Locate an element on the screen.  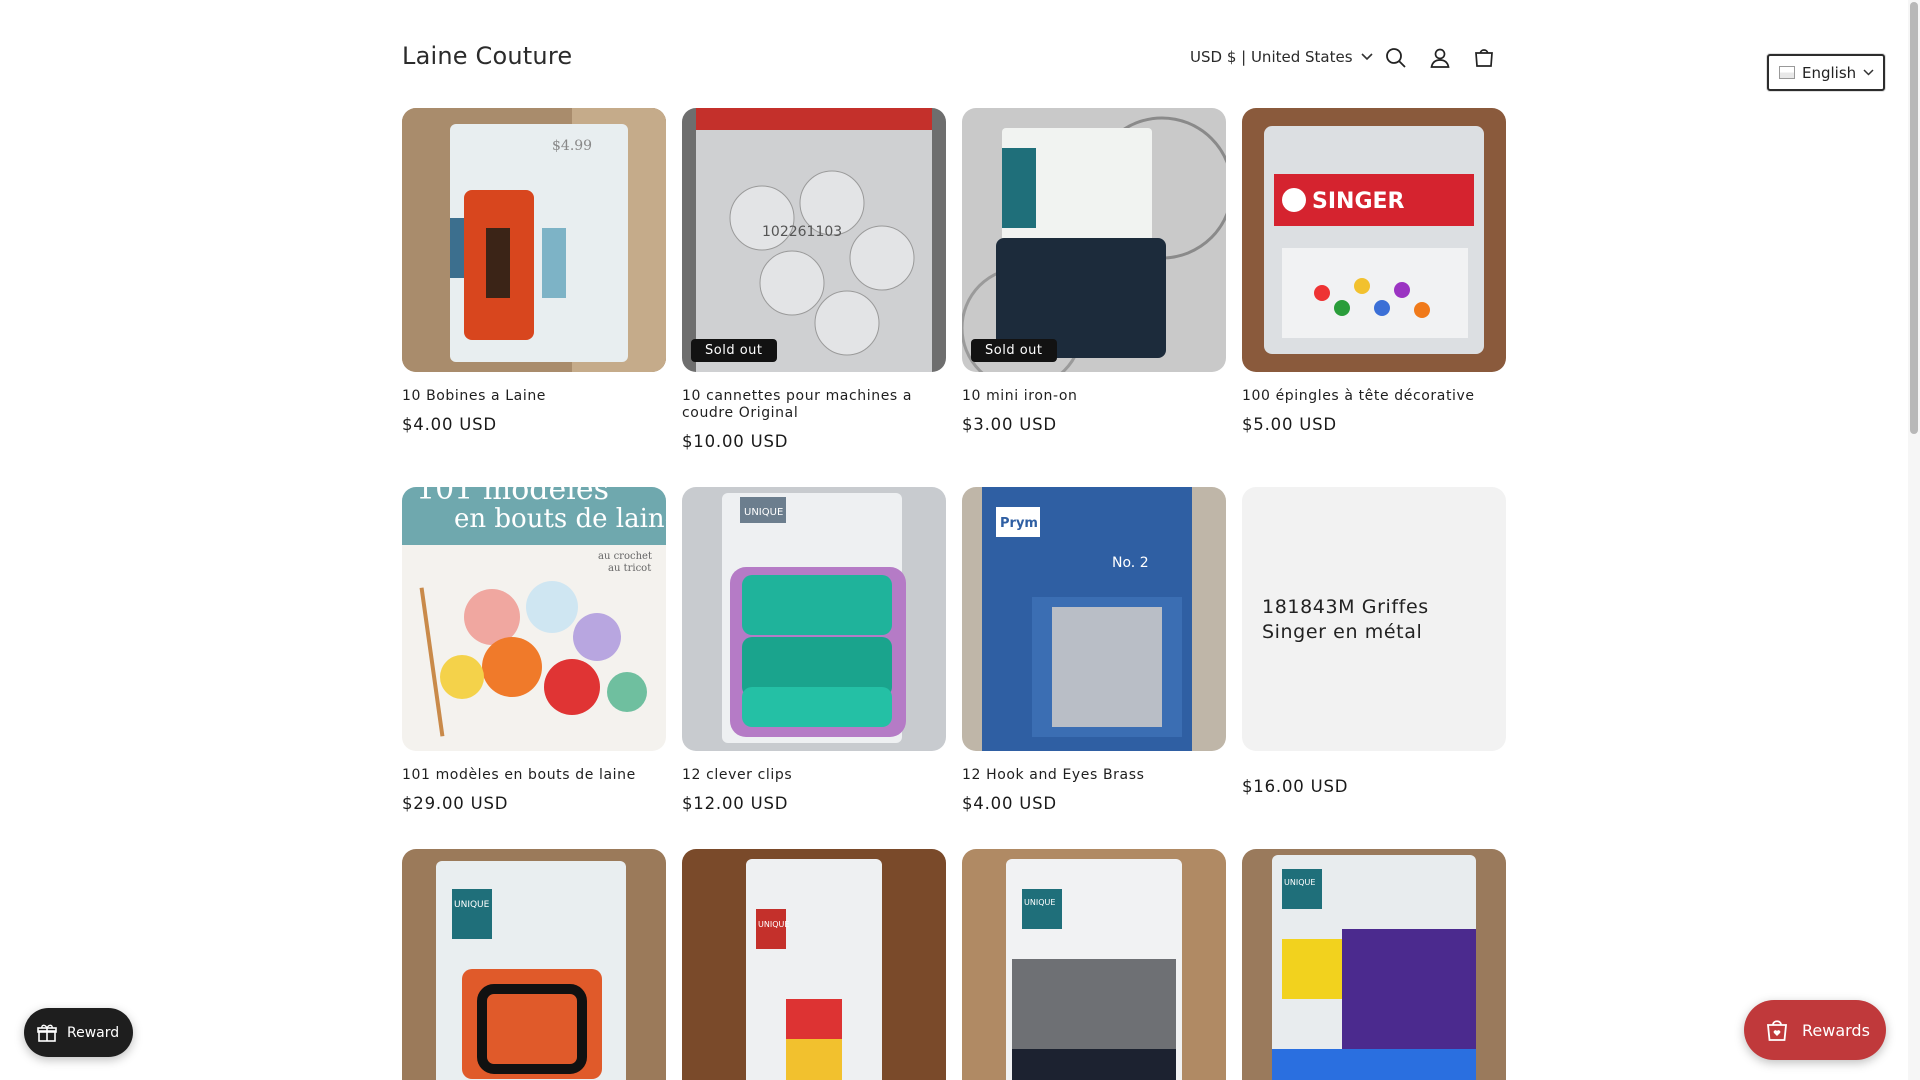
product-image: Prym No. 2 is located at coordinates (1094, 619).